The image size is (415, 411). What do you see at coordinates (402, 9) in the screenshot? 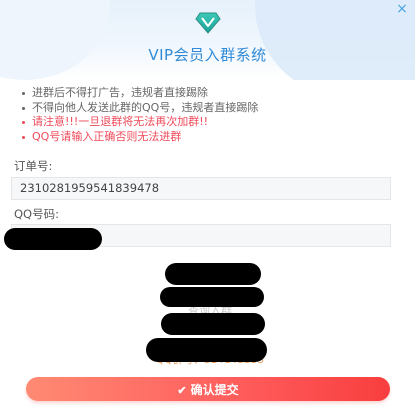
I see `close-icon: ×` at bounding box center [402, 9].